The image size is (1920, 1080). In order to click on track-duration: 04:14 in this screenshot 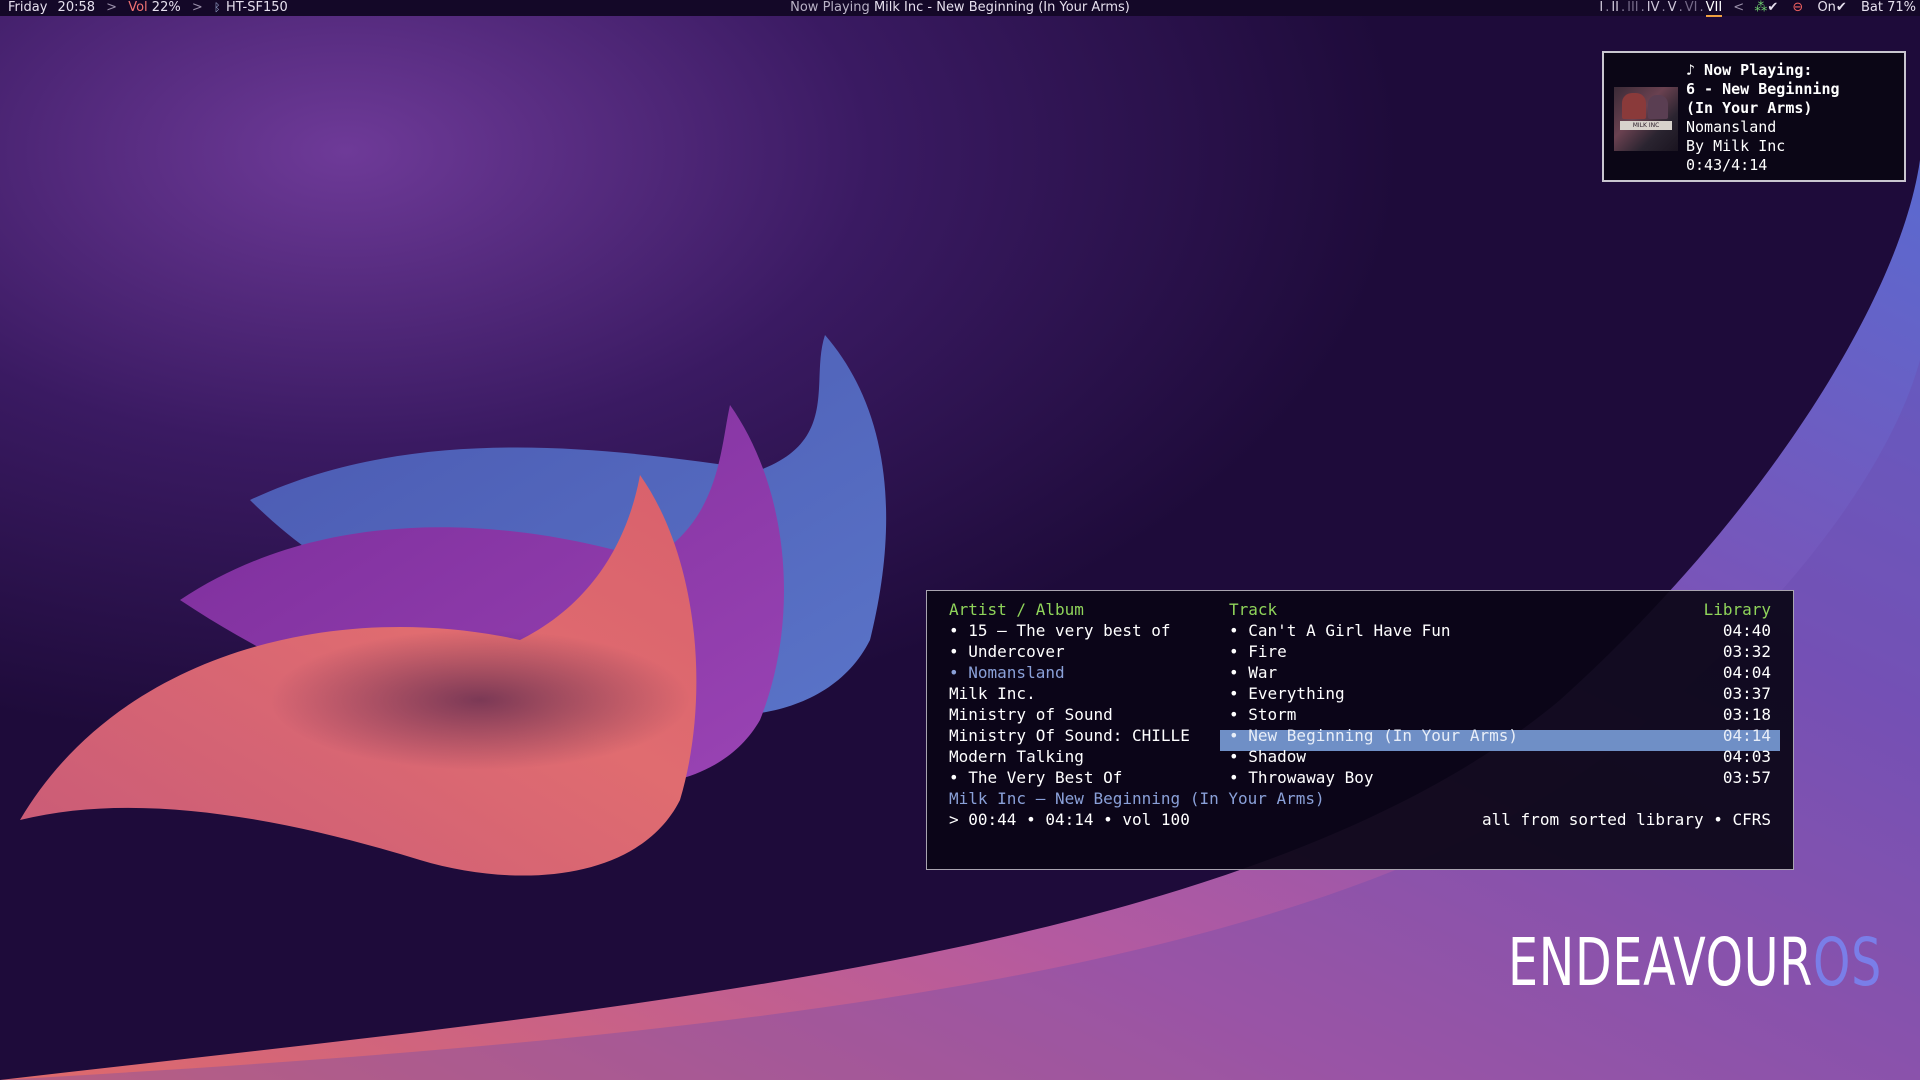, I will do `click(1746, 735)`.